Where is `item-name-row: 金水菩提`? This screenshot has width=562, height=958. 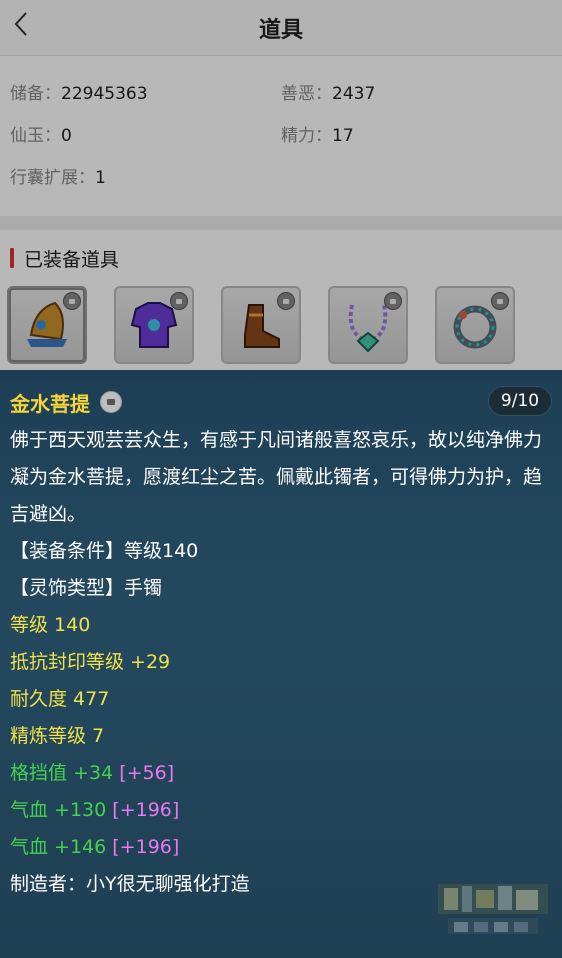
item-name-row: 金水菩提 is located at coordinates (281, 402).